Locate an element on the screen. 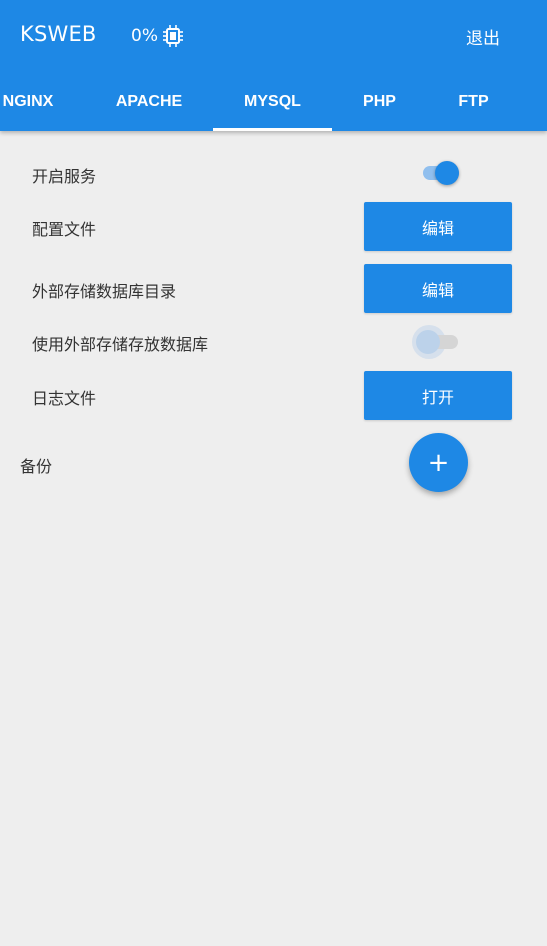  use-external-storage-label: 使用外部存储存放数据库 is located at coordinates (120, 344).